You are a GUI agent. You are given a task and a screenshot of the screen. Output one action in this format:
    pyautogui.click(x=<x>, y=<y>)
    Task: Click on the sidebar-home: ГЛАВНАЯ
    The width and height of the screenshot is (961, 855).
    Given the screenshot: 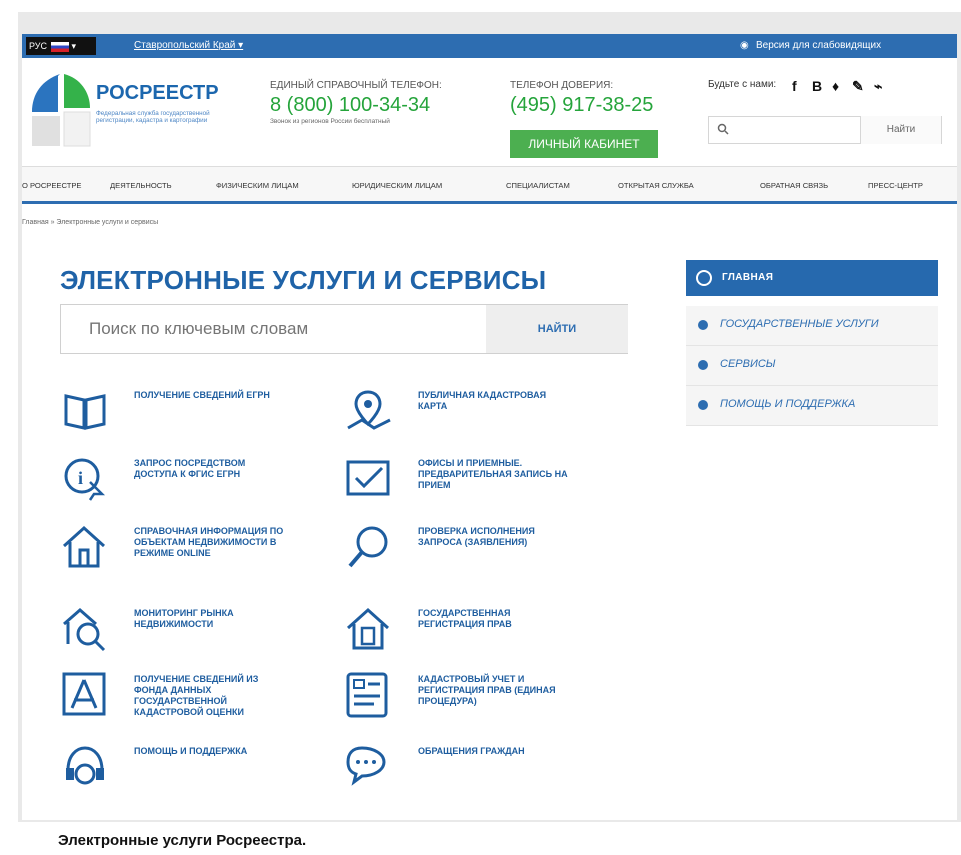 What is the action you would take?
    pyautogui.click(x=812, y=278)
    